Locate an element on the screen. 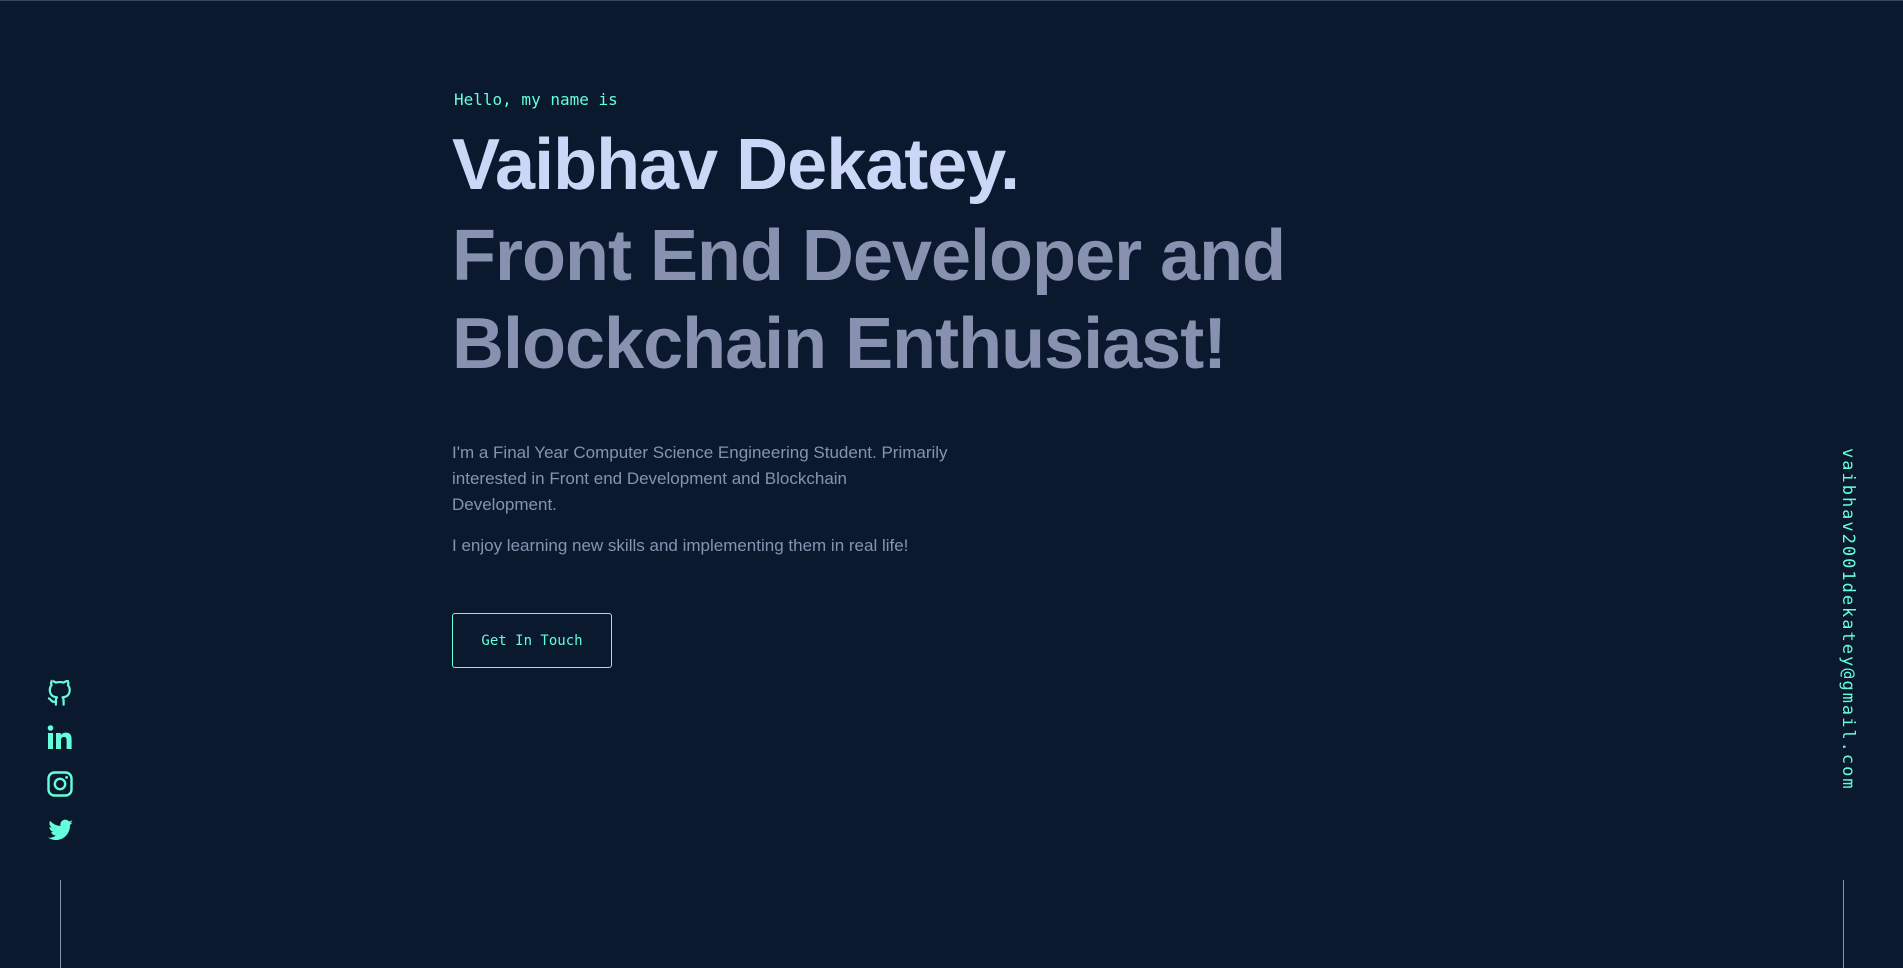 The image size is (1903, 968). instagram-icon is located at coordinates (60, 784).